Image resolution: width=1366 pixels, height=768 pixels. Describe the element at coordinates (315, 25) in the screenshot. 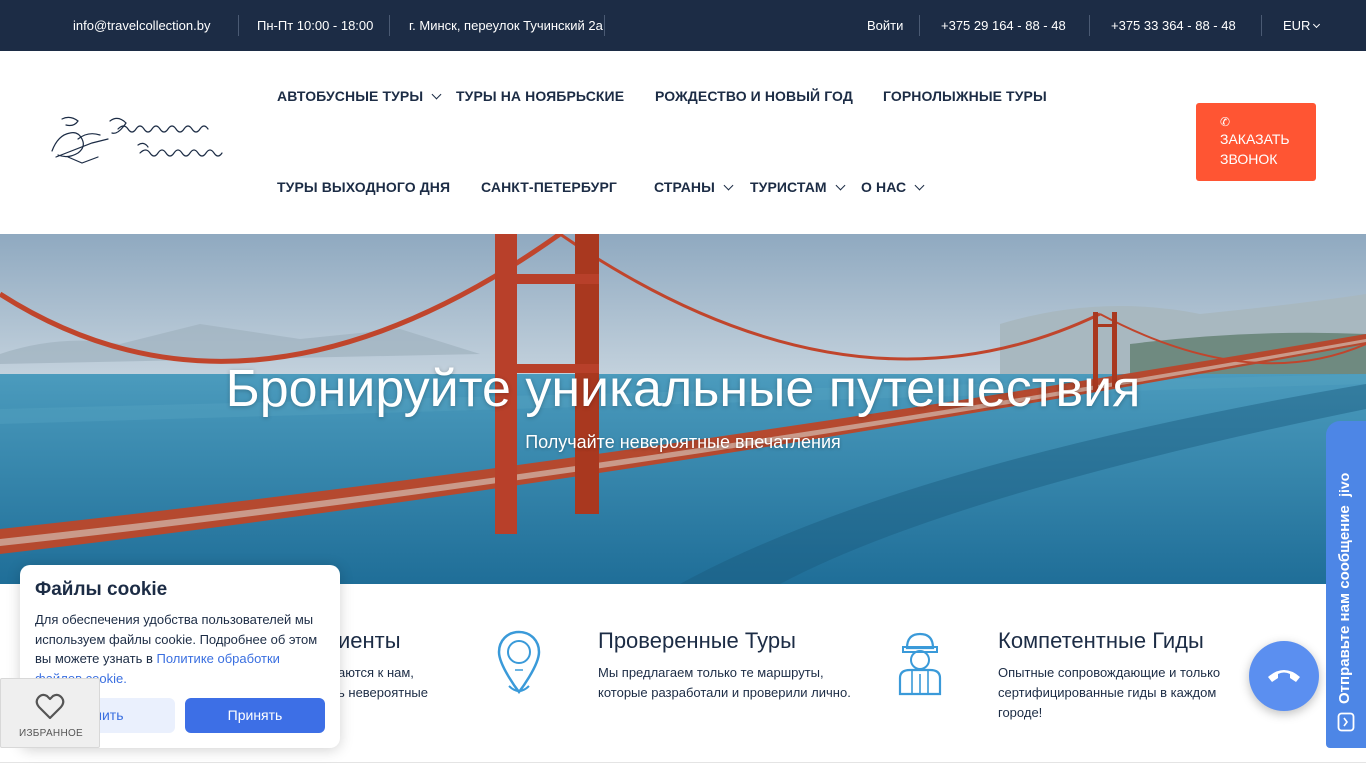

I see `working-hours: Пн-Пт 10:00 - 18:00` at that location.